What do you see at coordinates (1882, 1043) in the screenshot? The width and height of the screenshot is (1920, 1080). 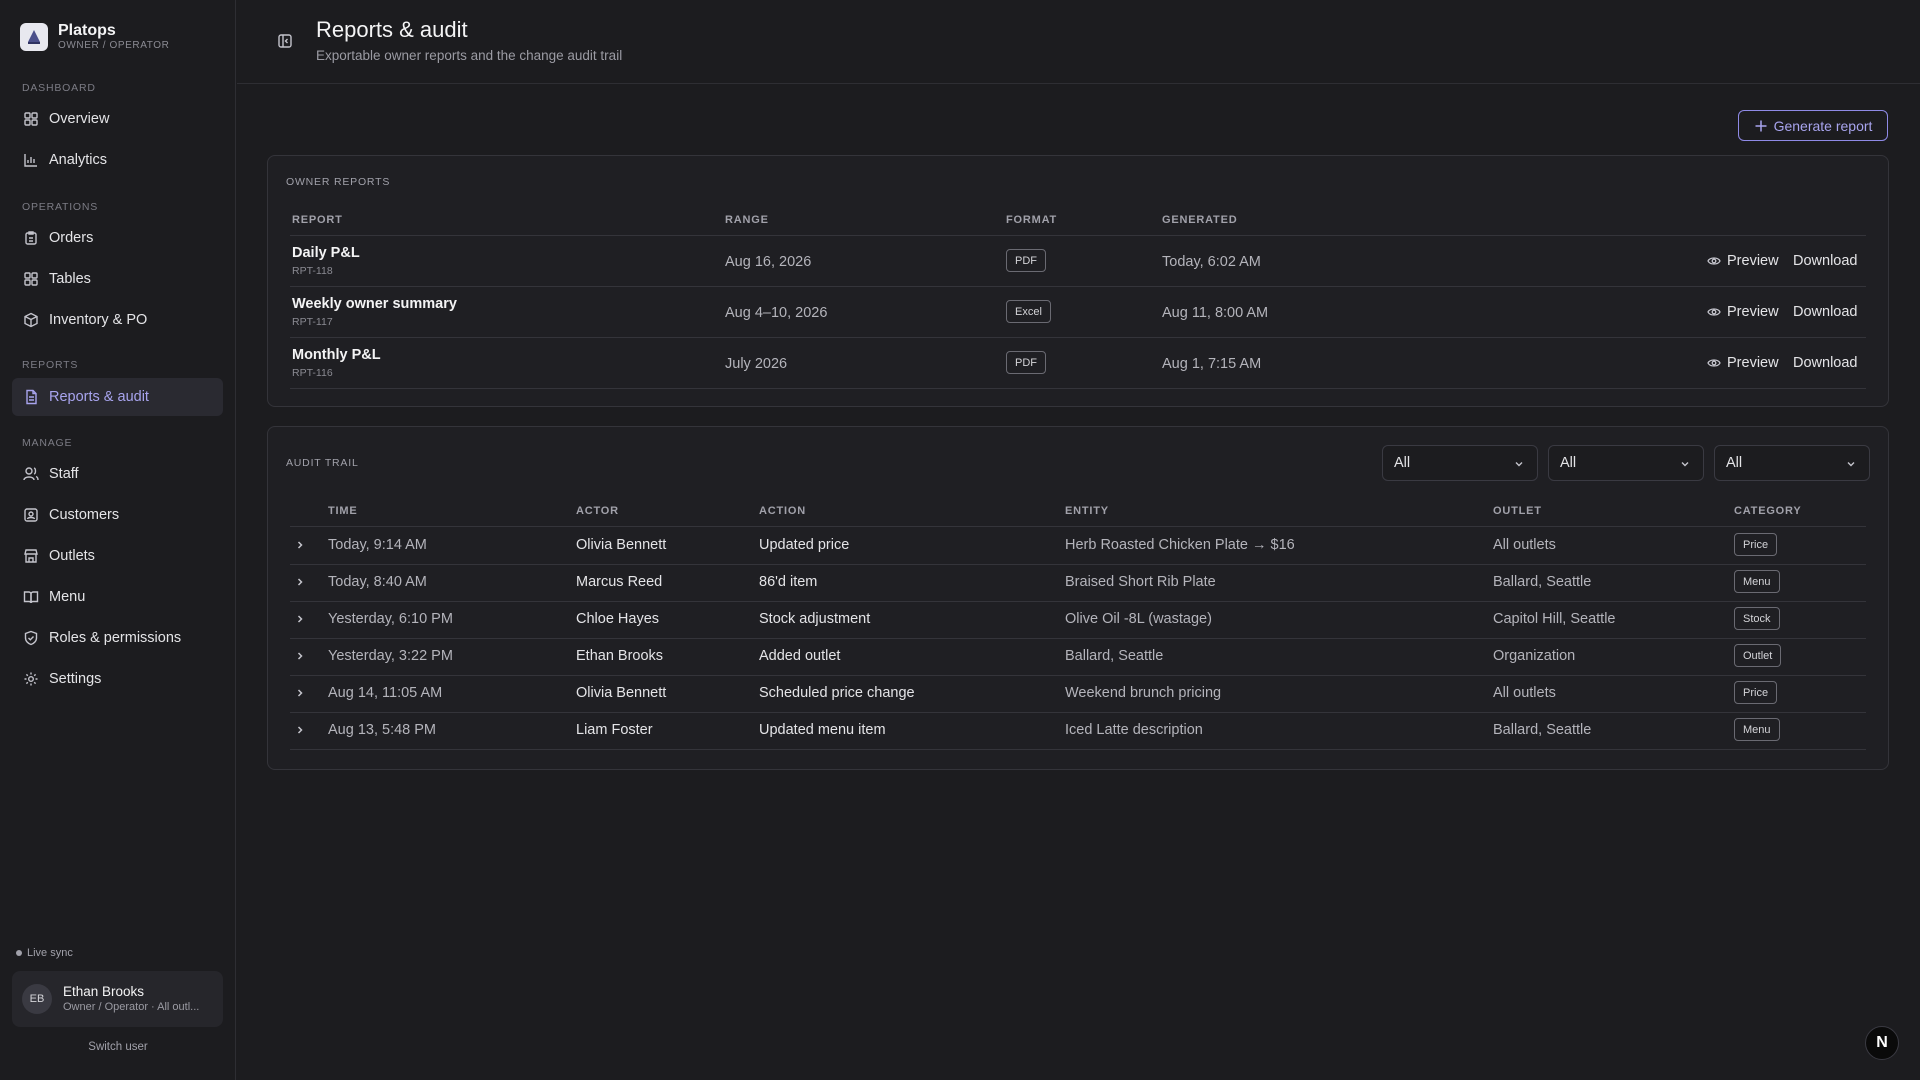 I see `n-badge: N` at bounding box center [1882, 1043].